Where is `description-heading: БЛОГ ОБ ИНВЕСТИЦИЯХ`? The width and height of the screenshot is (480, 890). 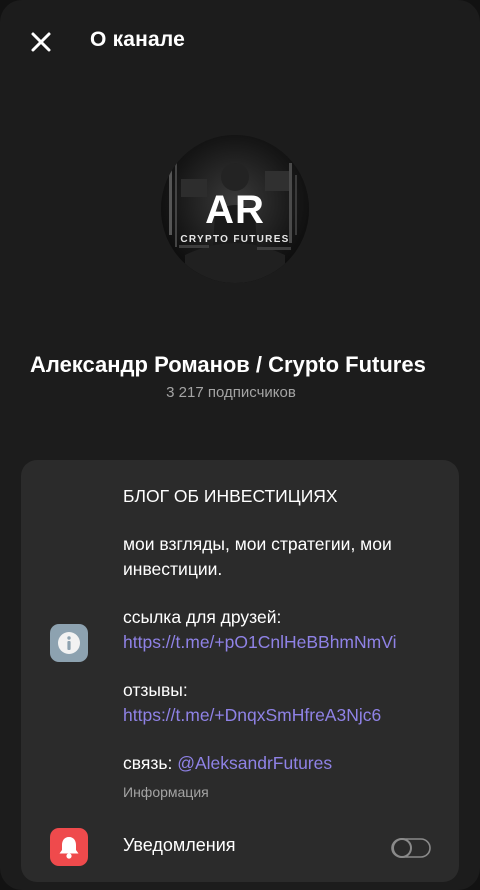
description-heading: БЛОГ ОБ ИНВЕСТИЦИЯХ is located at coordinates (230, 496).